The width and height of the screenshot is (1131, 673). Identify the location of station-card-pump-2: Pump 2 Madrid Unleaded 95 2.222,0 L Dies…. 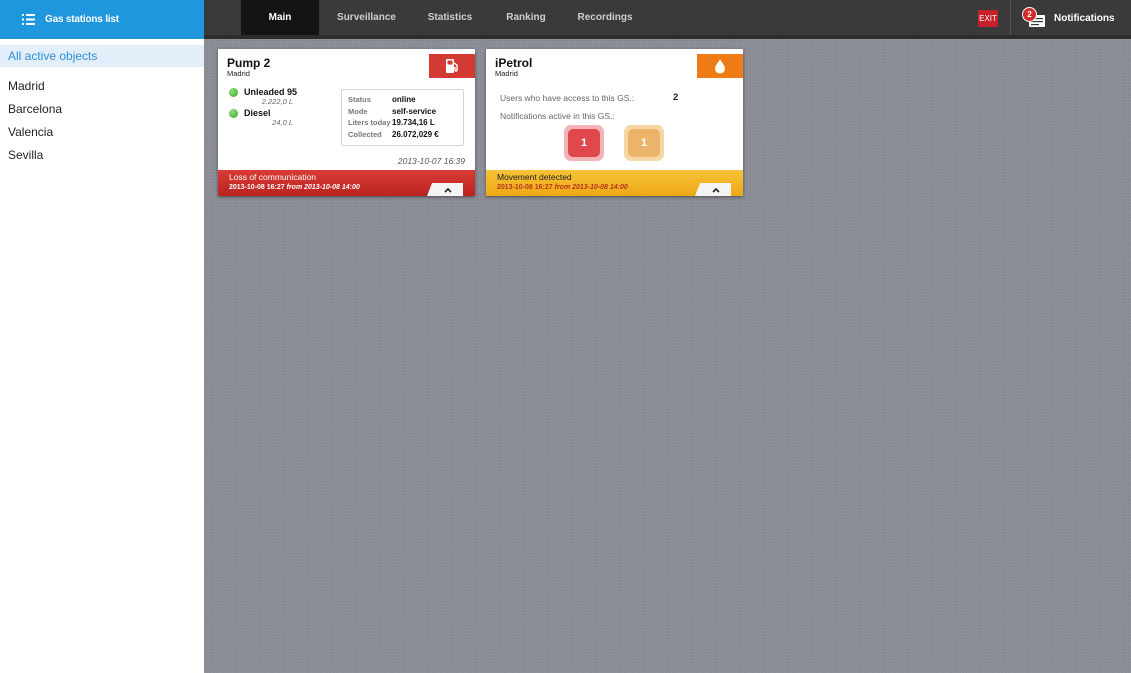
(346, 122).